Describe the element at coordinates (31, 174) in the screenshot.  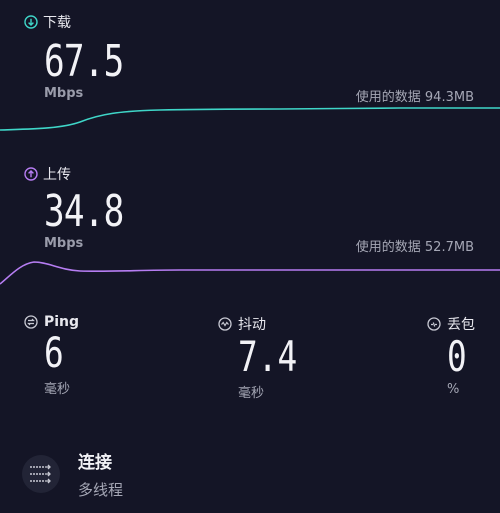
I see `upload-arrow-icon` at that location.